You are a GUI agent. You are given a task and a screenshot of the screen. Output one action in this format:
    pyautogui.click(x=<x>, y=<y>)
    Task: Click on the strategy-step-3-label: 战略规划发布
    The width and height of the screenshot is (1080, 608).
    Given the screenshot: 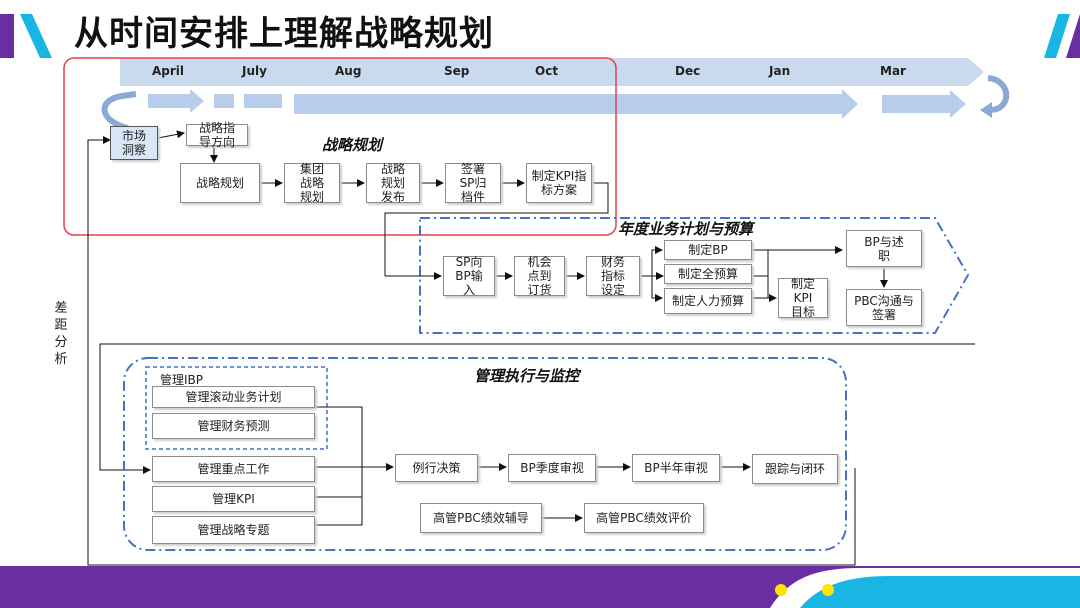 What is the action you would take?
    pyautogui.click(x=392, y=183)
    